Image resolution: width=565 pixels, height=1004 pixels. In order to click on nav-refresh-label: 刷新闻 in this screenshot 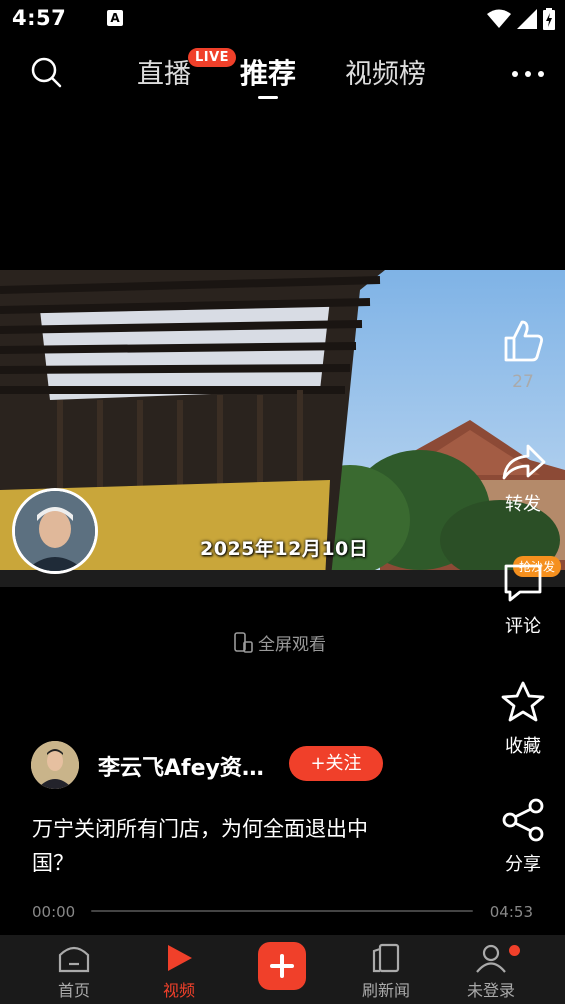, I will do `click(385, 990)`.